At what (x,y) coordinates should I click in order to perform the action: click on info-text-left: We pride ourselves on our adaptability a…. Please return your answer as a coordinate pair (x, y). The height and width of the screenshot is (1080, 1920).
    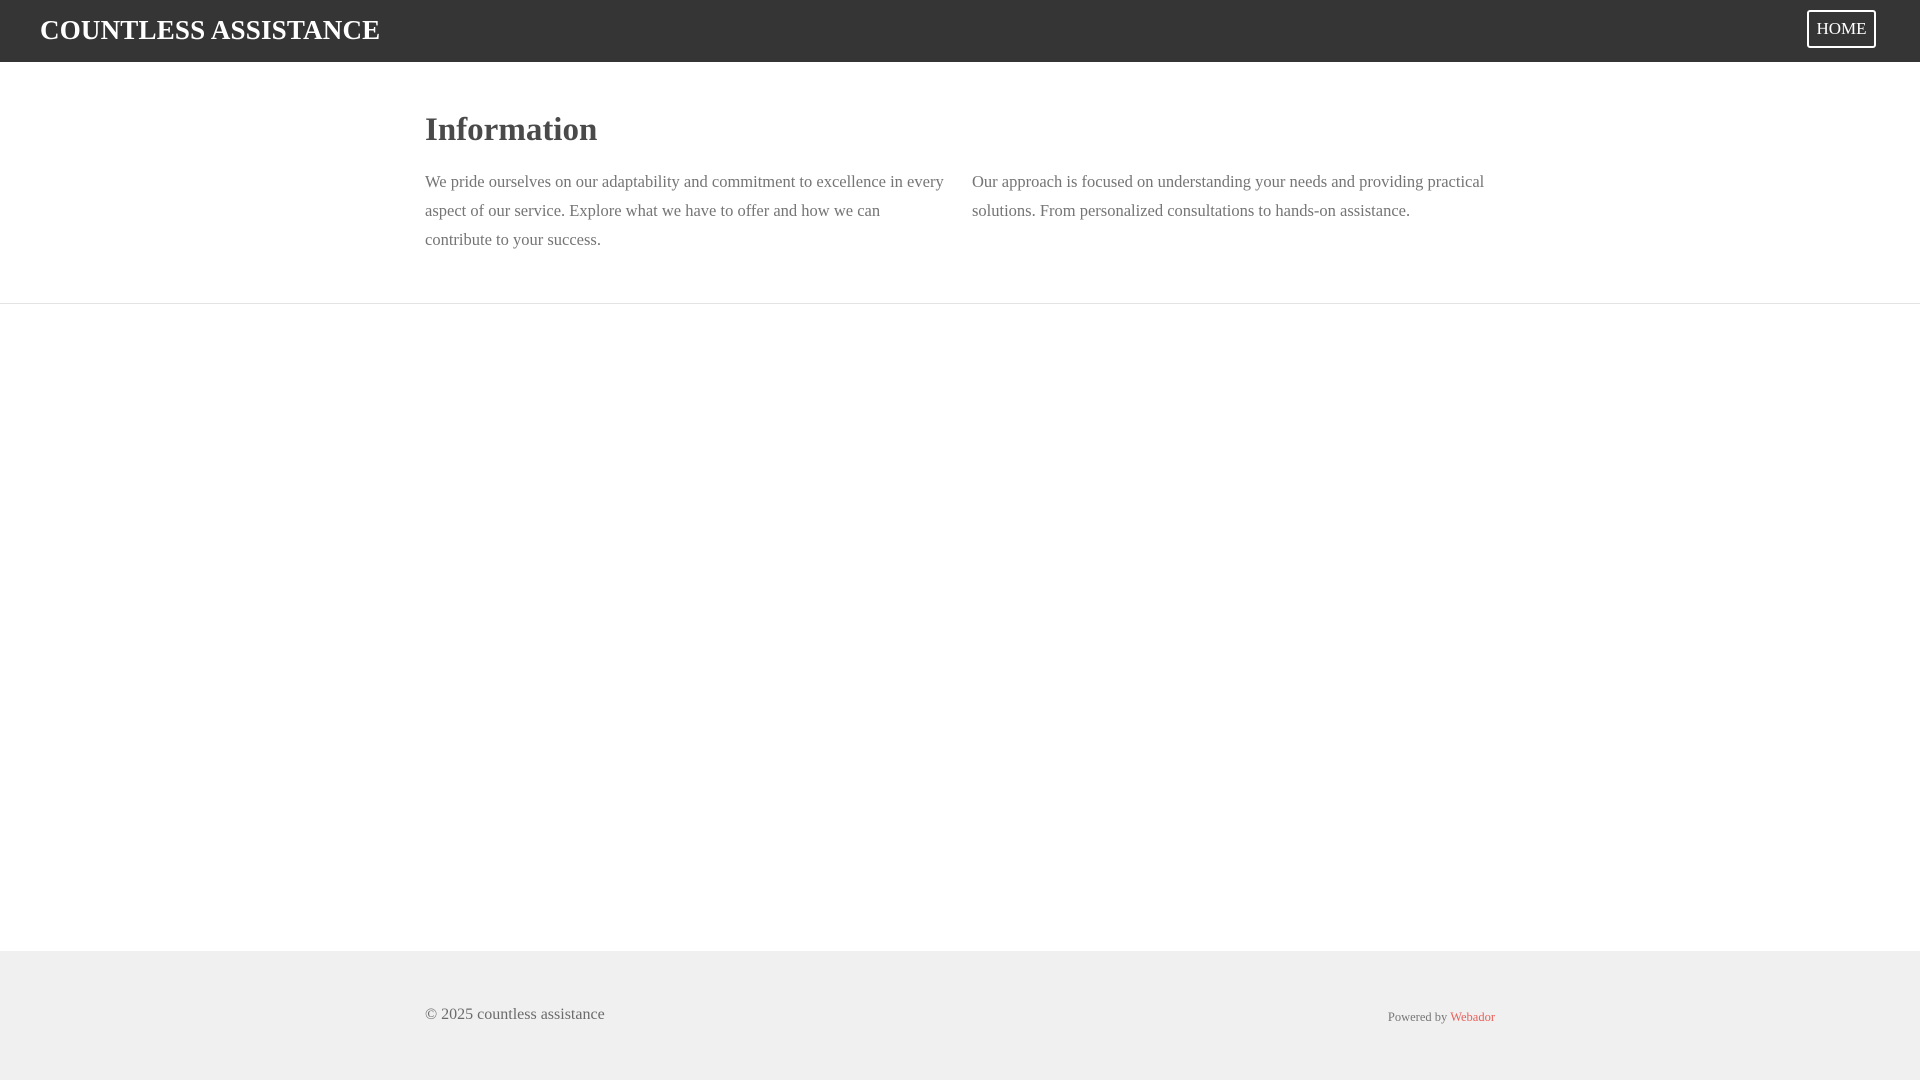
    Looking at the image, I should click on (684, 210).